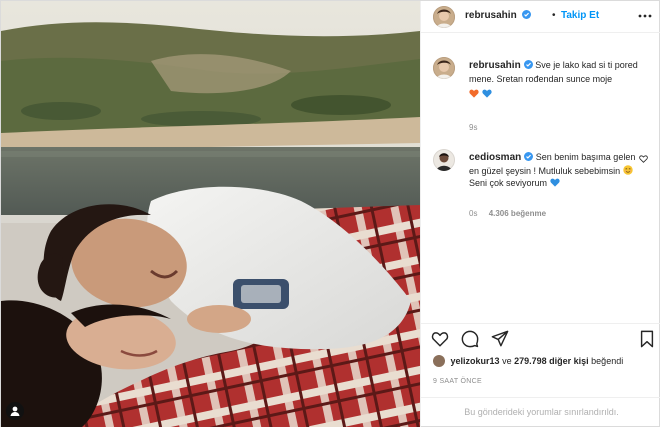 The image size is (660, 427). What do you see at coordinates (473, 213) in the screenshot?
I see `comment-timestamp: 0s` at bounding box center [473, 213].